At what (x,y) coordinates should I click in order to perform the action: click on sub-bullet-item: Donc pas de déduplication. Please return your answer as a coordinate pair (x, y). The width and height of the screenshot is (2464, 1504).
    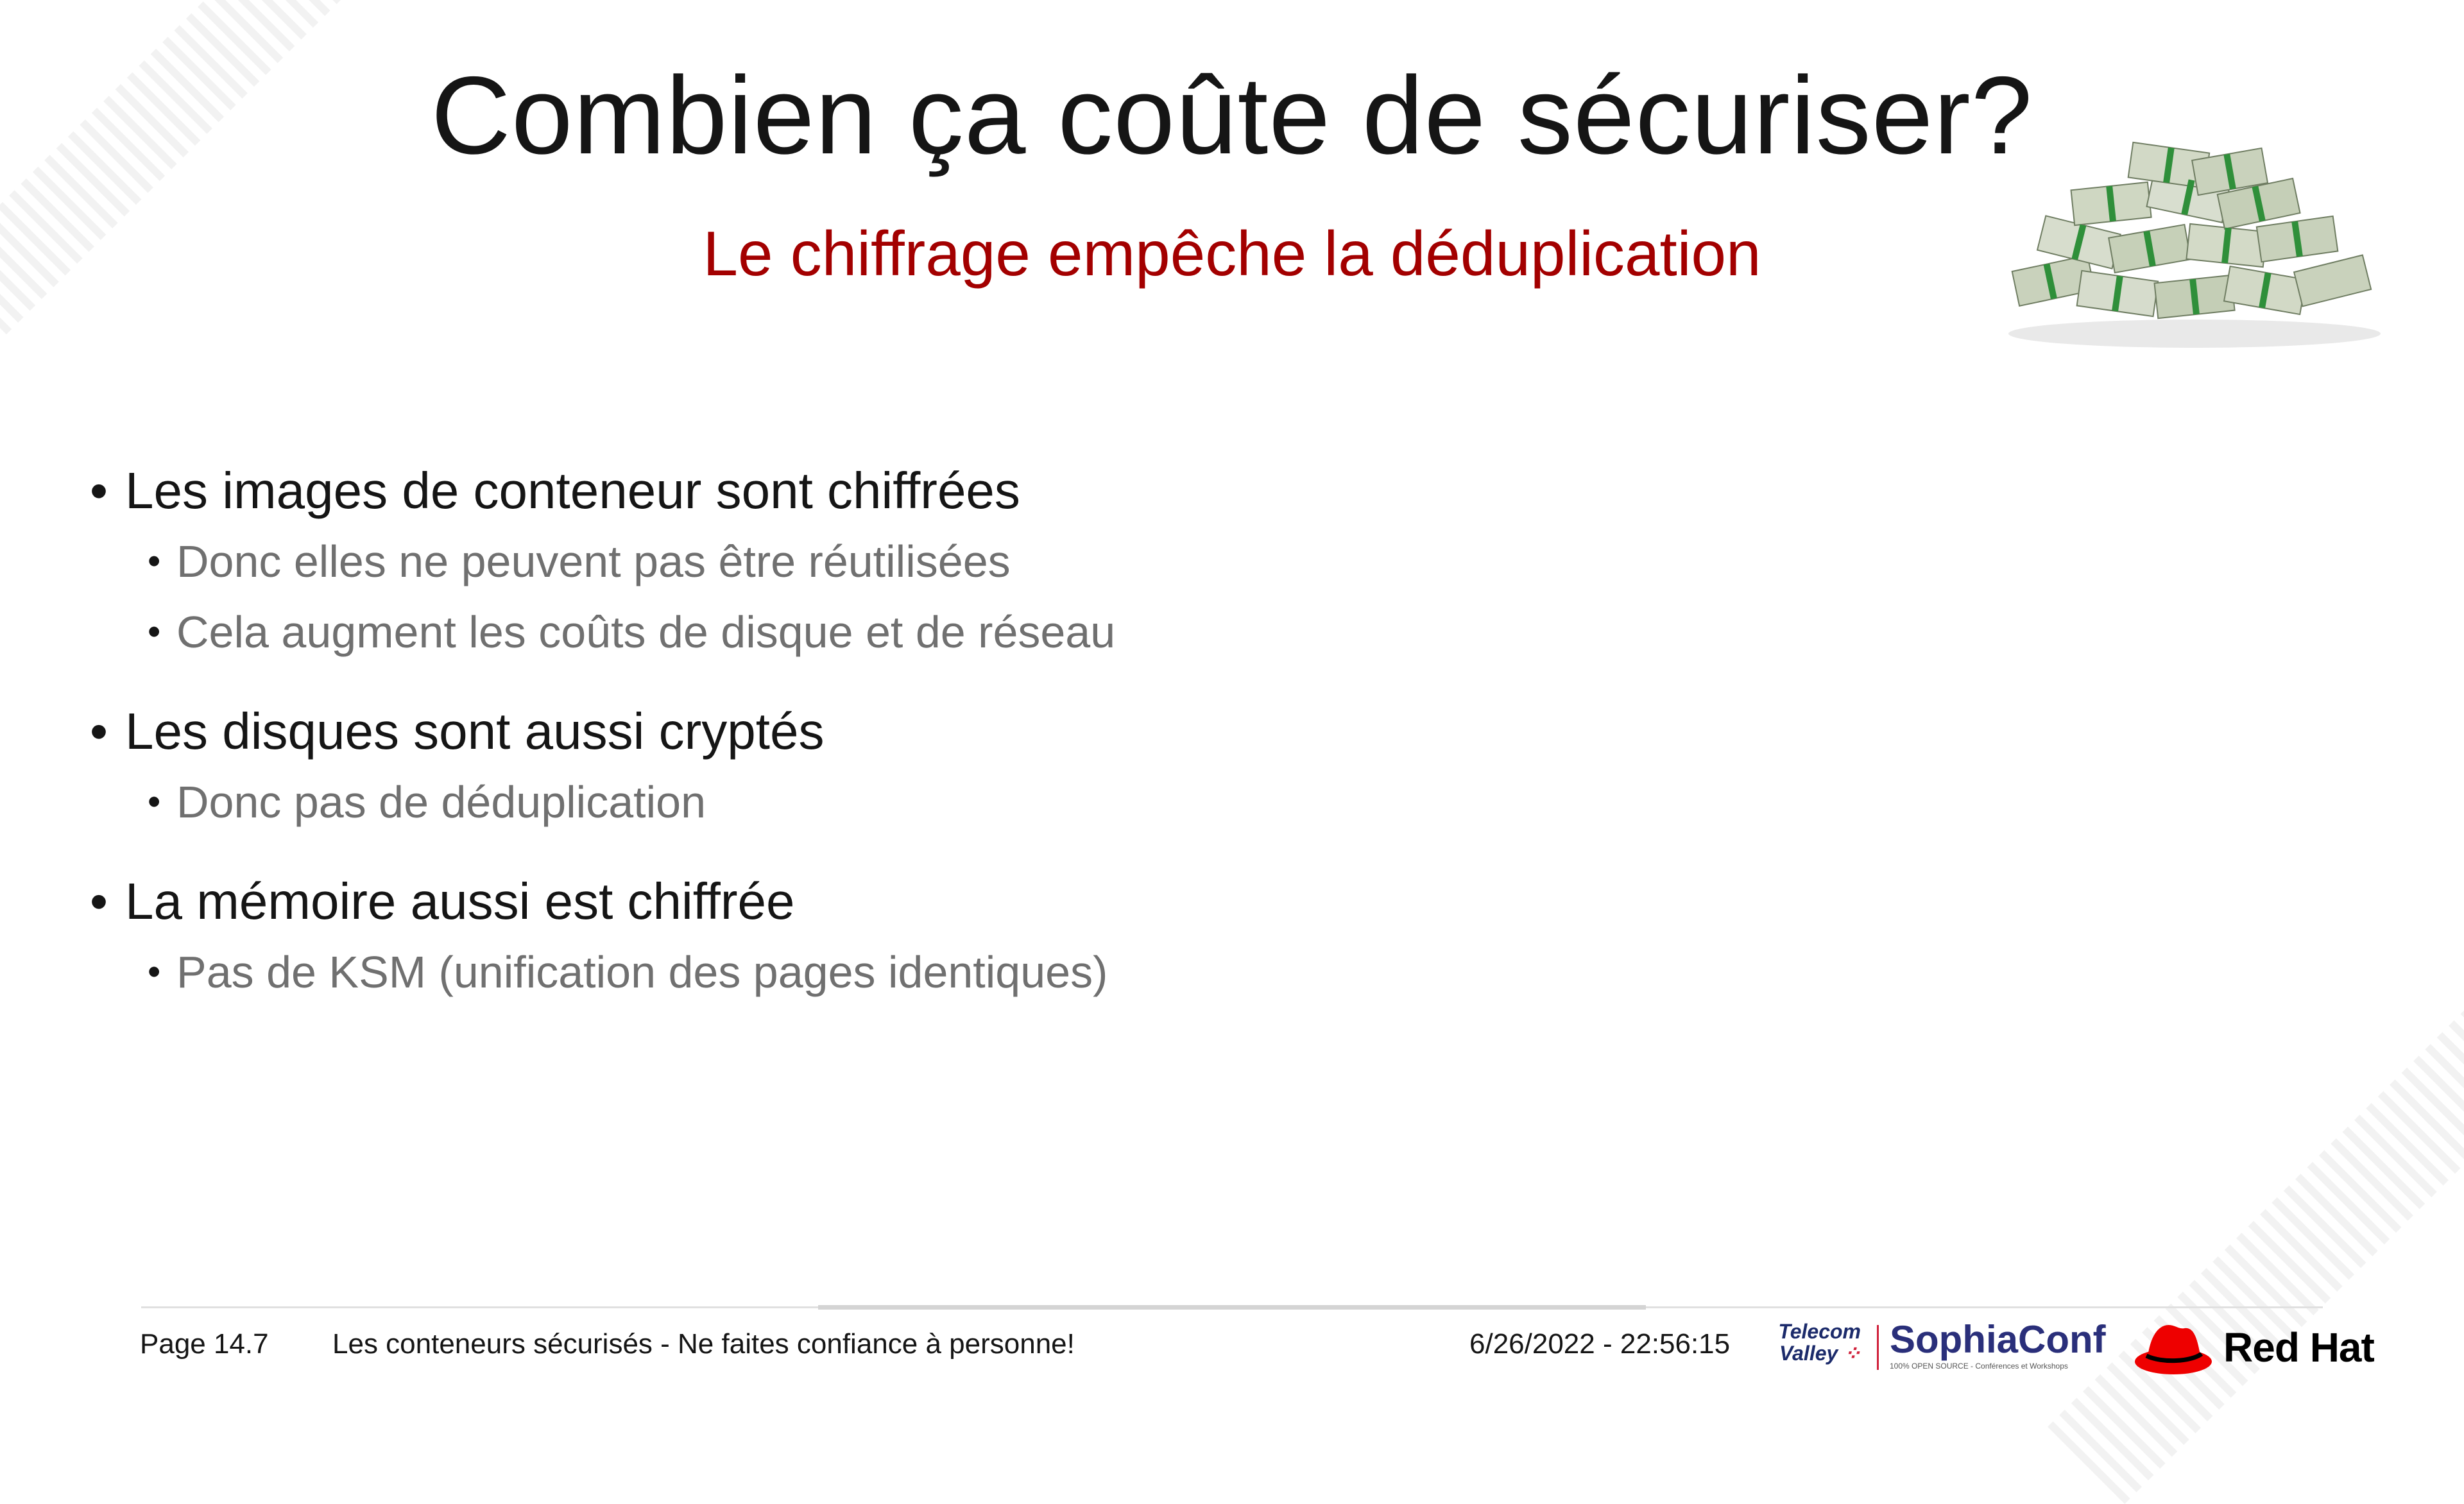
    Looking at the image, I should click on (924, 802).